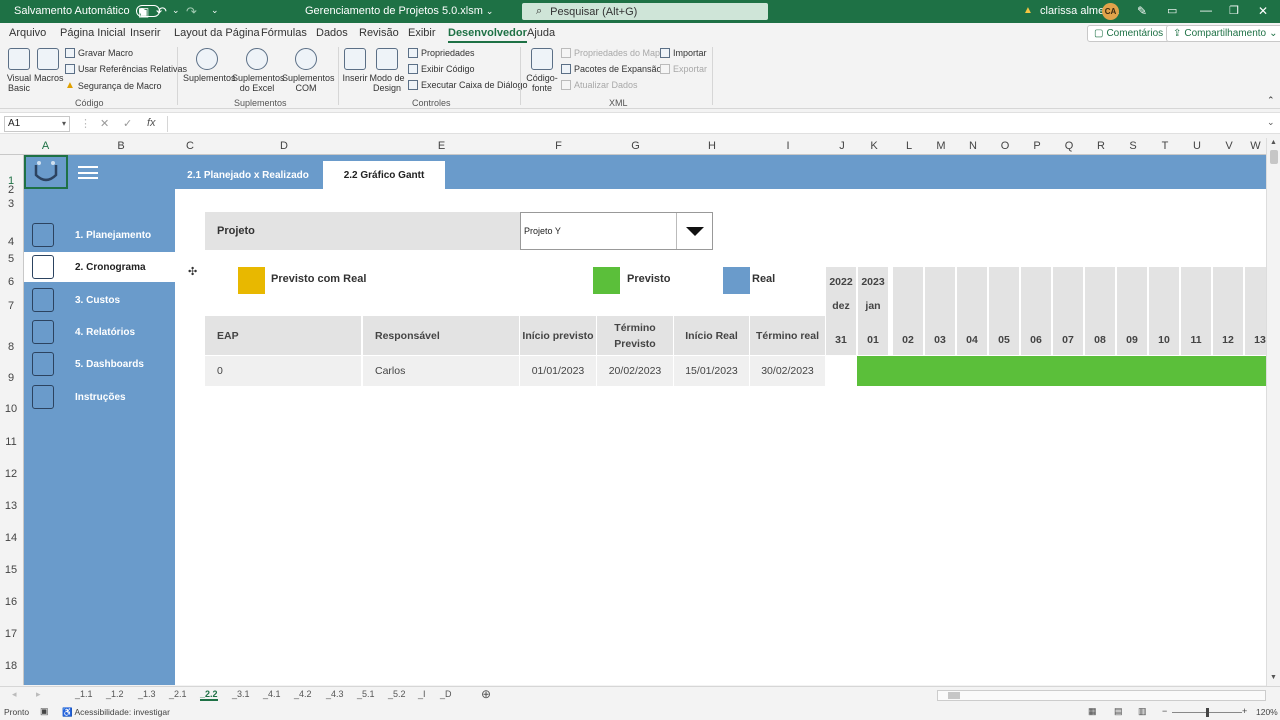  I want to click on enter-icon: ✓, so click(127, 123).